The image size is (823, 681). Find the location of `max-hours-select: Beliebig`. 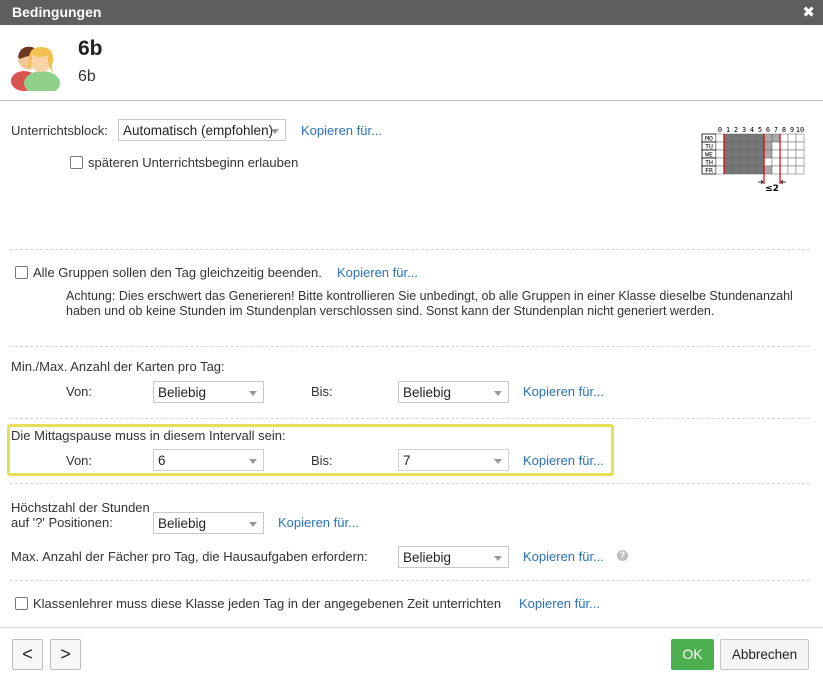

max-hours-select: Beliebig is located at coordinates (208, 523).